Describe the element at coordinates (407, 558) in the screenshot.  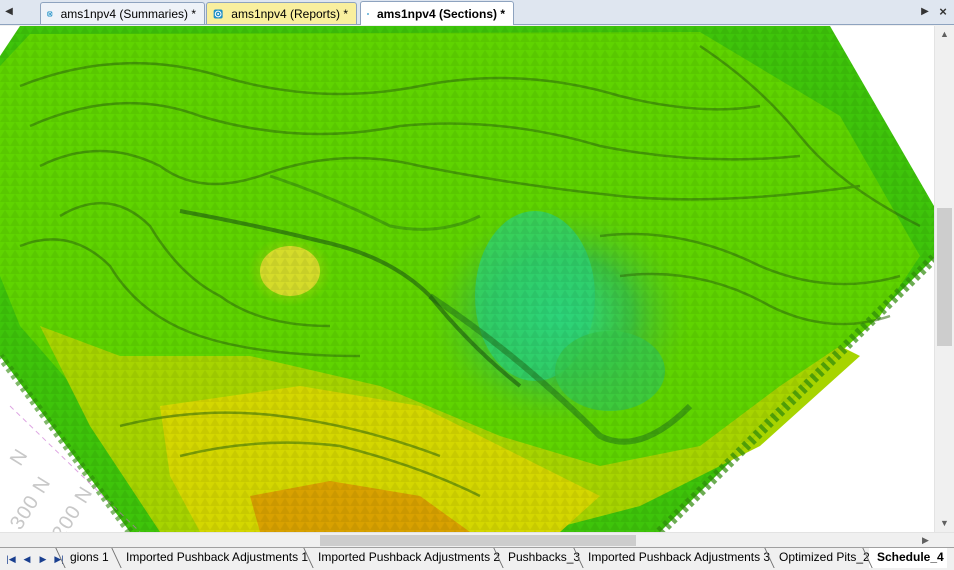
I see `sheet-tab-imported-pushback-adjustments-2: Imported Pushback Adjustments 2` at that location.